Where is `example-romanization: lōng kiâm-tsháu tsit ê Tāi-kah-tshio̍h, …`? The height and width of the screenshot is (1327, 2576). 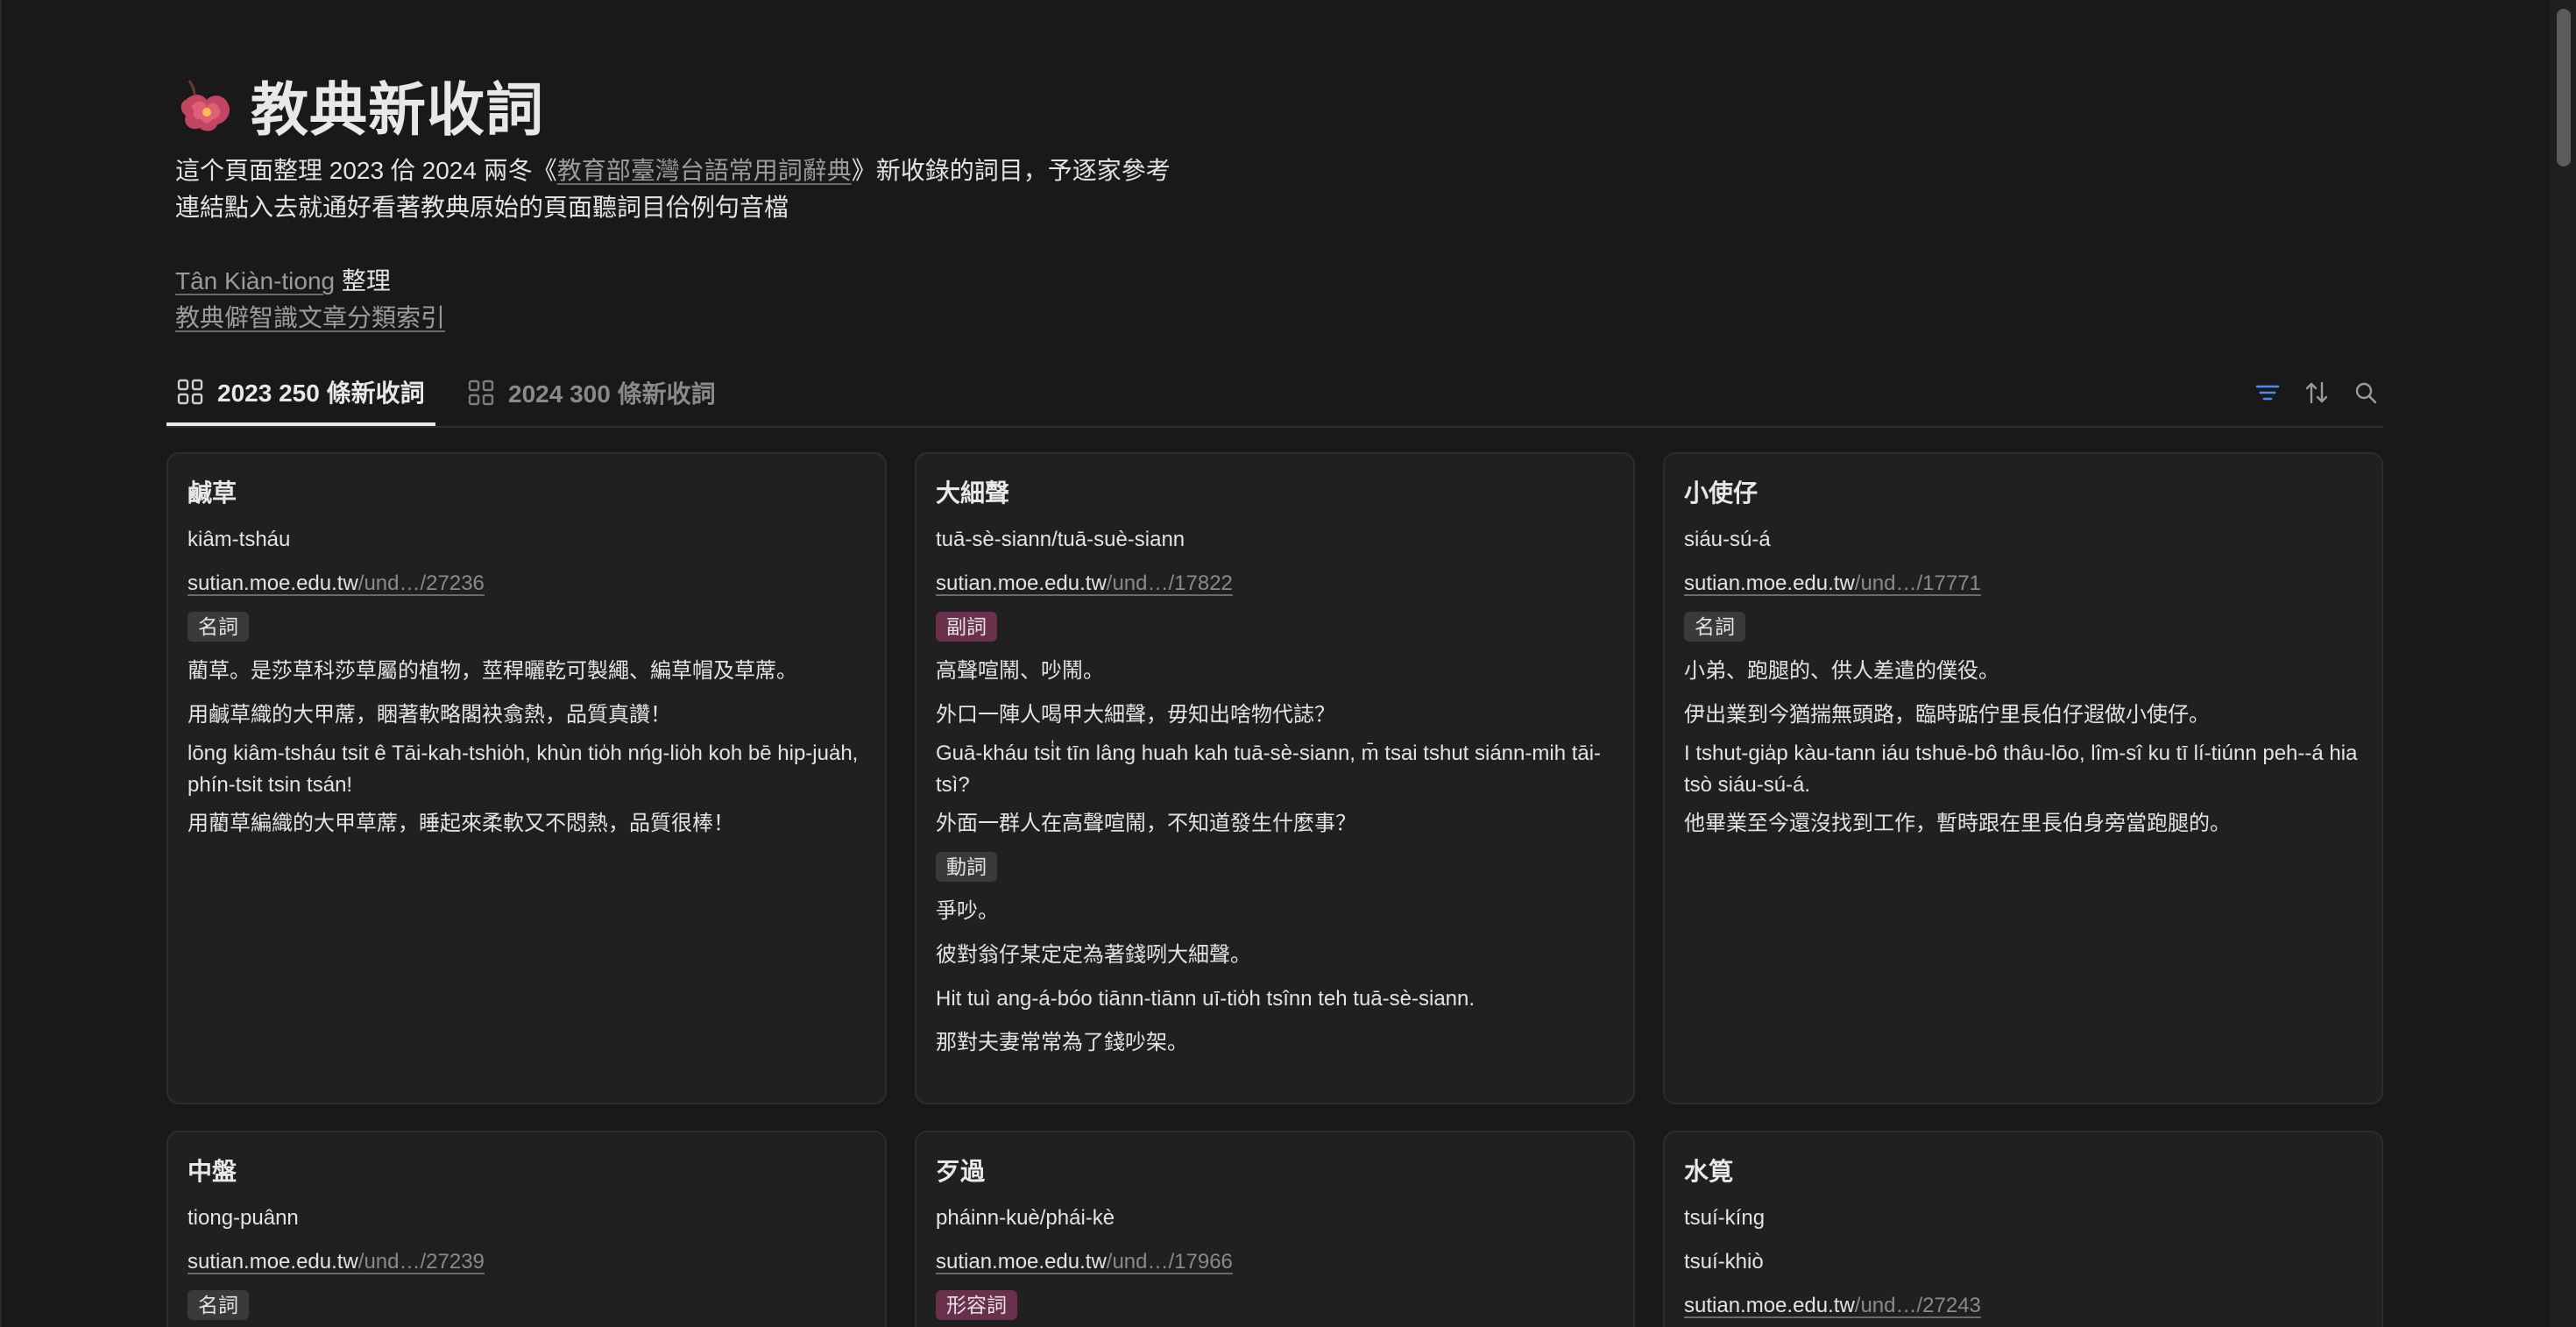
example-romanization: lōng kiâm-tsháu tsit ê Tāi-kah-tshio̍h, … is located at coordinates (523, 769).